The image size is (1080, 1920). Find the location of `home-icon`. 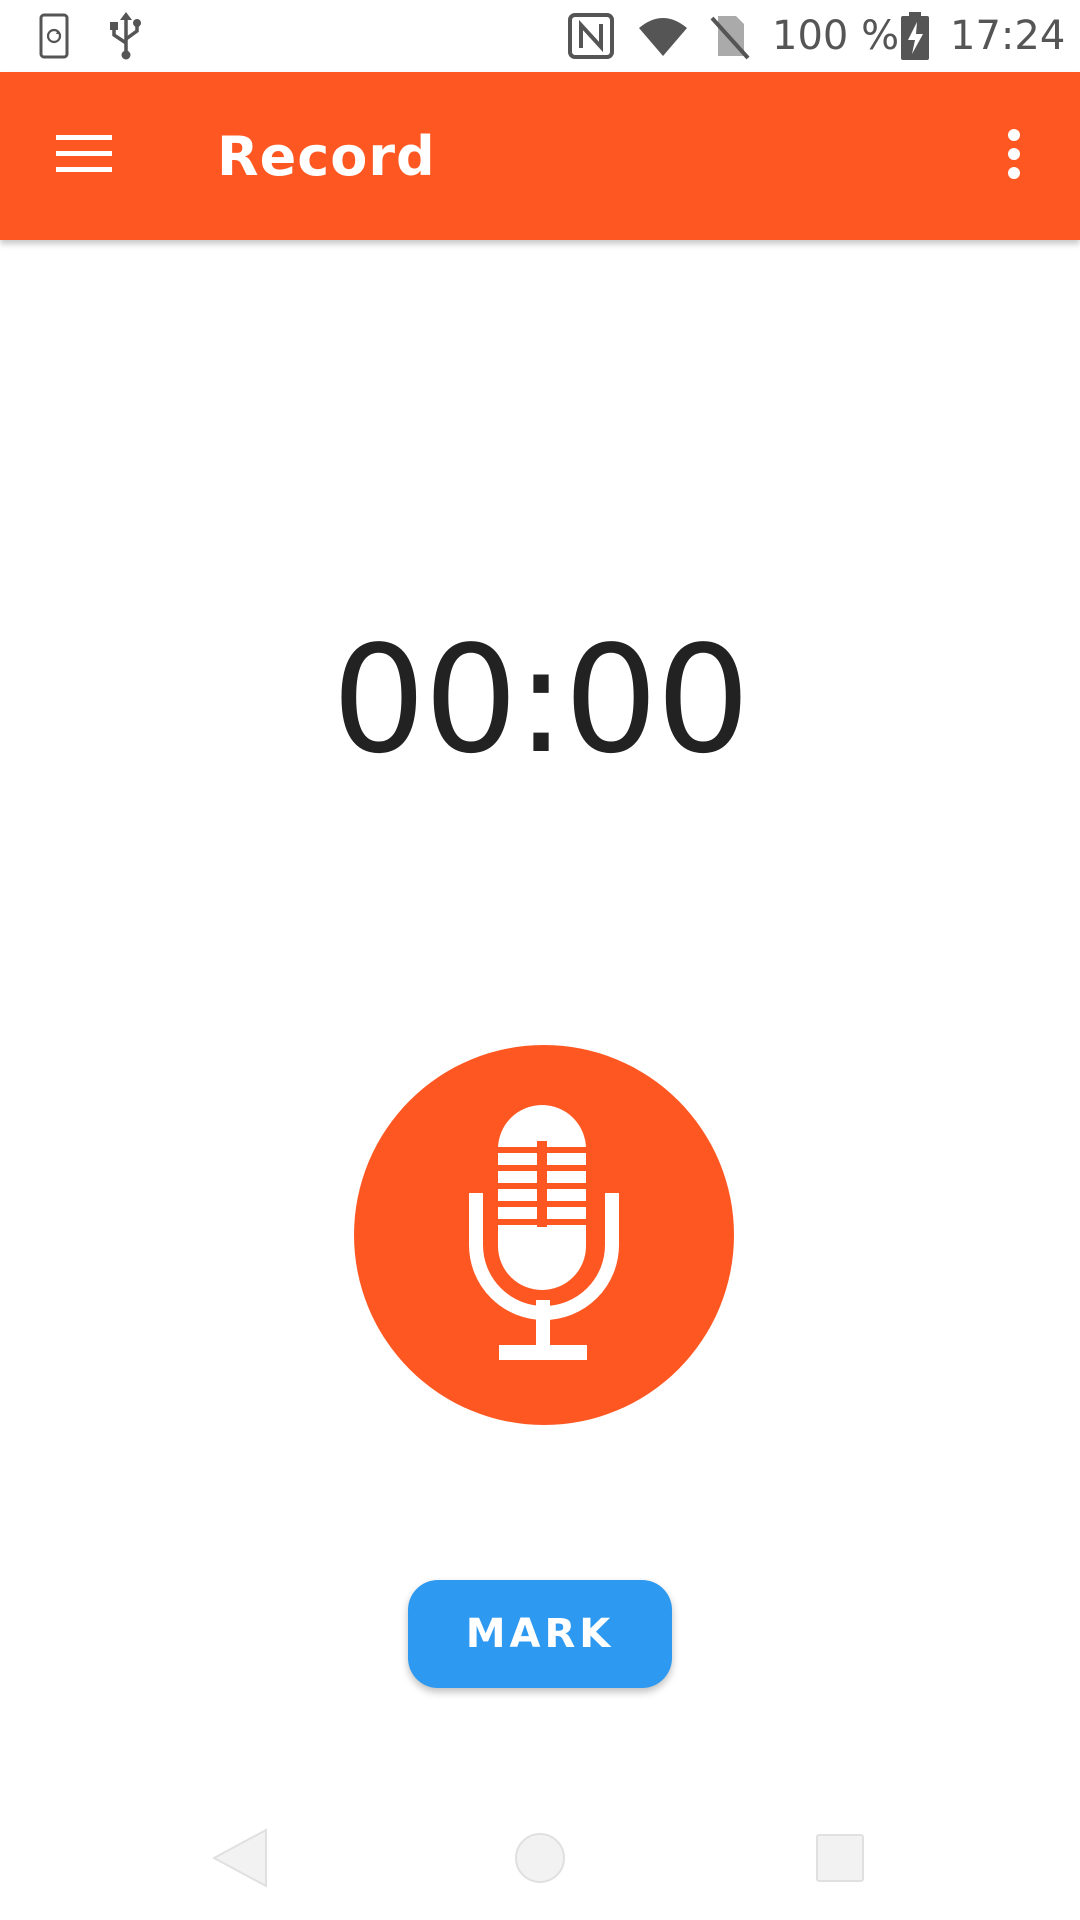

home-icon is located at coordinates (540, 1860).